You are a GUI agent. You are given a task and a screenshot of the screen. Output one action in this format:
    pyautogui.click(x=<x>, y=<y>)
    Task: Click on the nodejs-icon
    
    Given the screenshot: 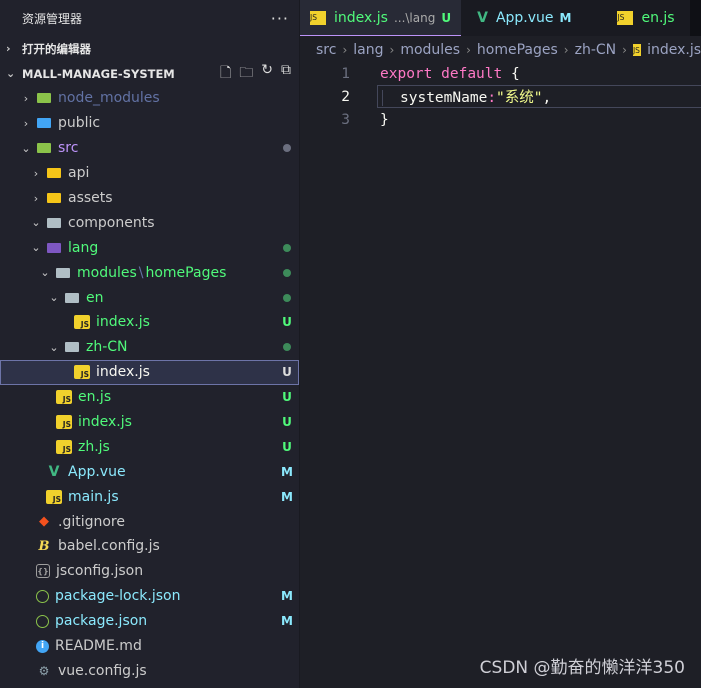 What is the action you would take?
    pyautogui.click(x=42, y=621)
    